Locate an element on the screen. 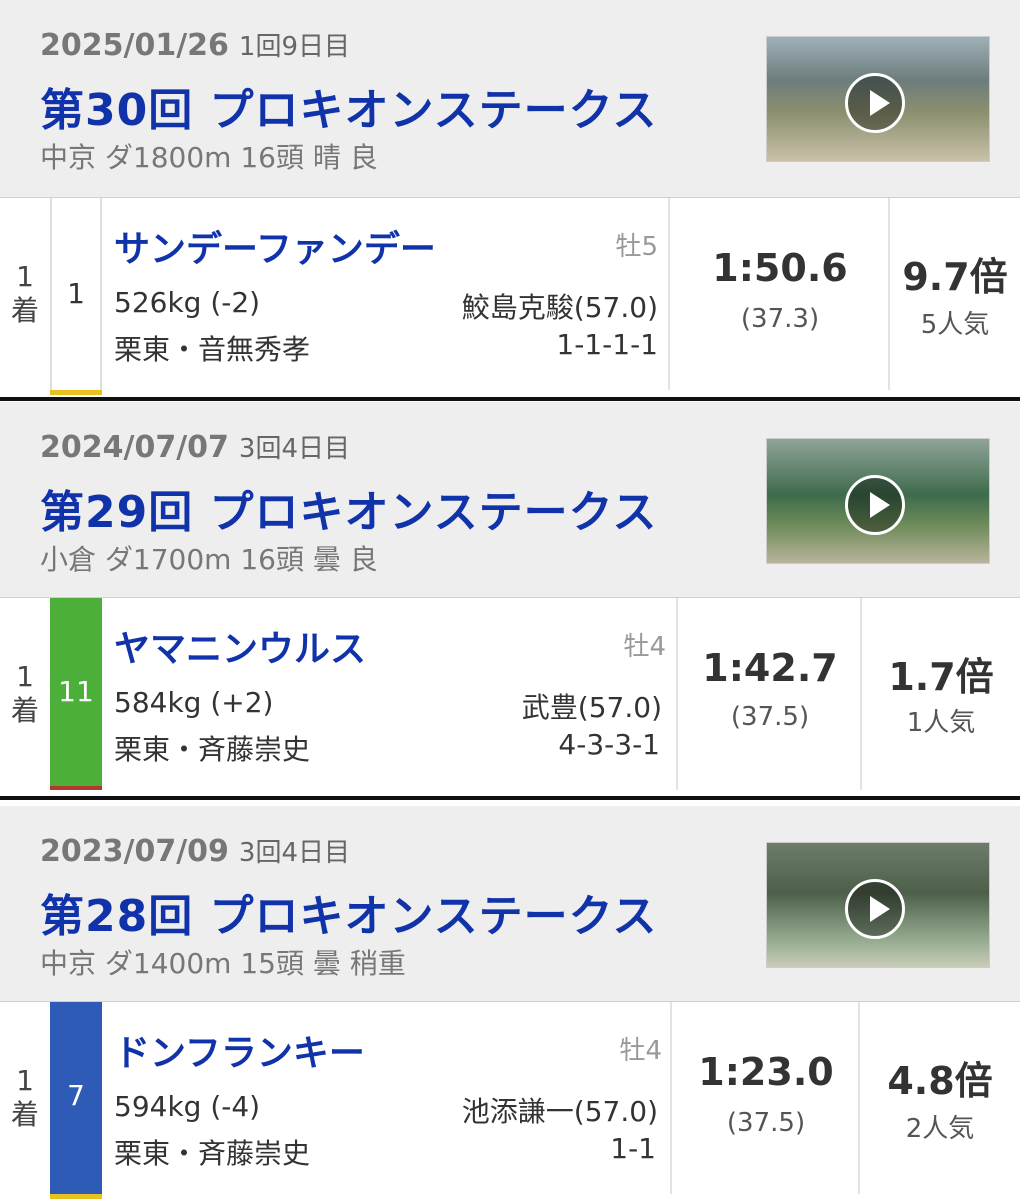 The image size is (1020, 1200). jockey: 池添謙一(57.0) is located at coordinates (560, 1110).